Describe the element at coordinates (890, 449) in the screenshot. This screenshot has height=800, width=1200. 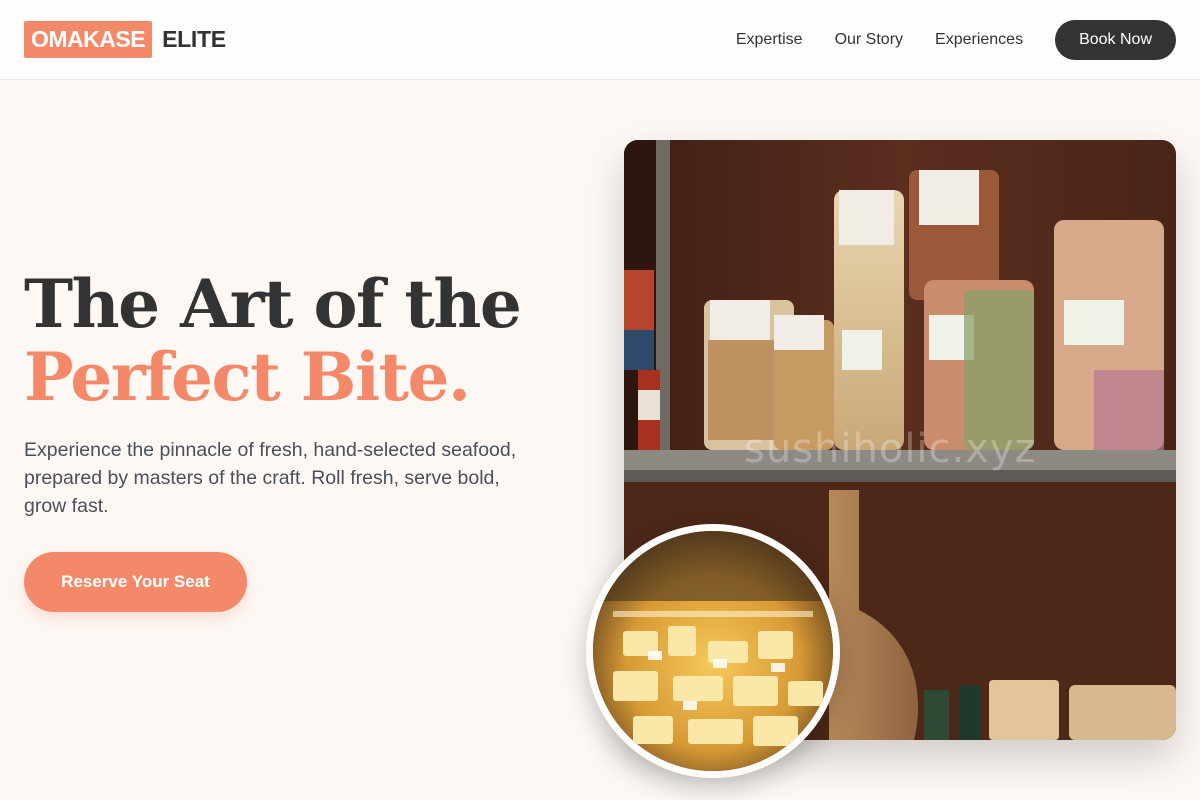
I see `image-watermark: sushiholic.xyz` at that location.